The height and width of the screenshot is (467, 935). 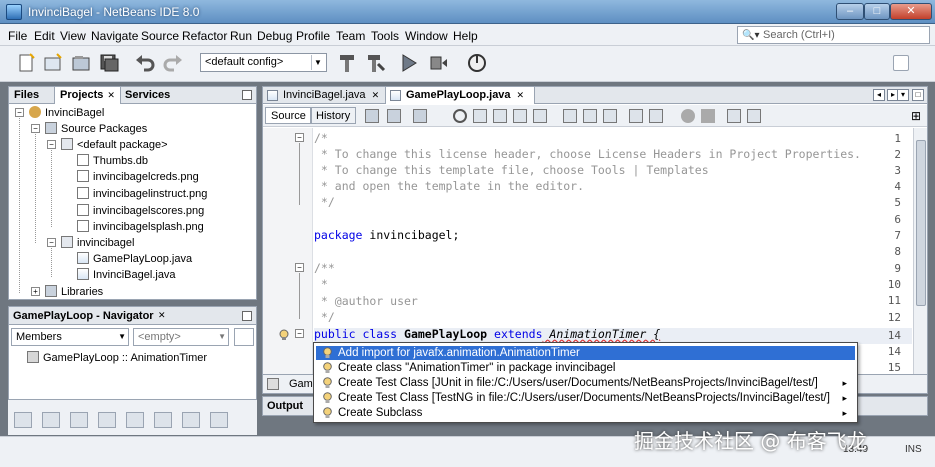 I want to click on open-project-icon, so click(x=81, y=63).